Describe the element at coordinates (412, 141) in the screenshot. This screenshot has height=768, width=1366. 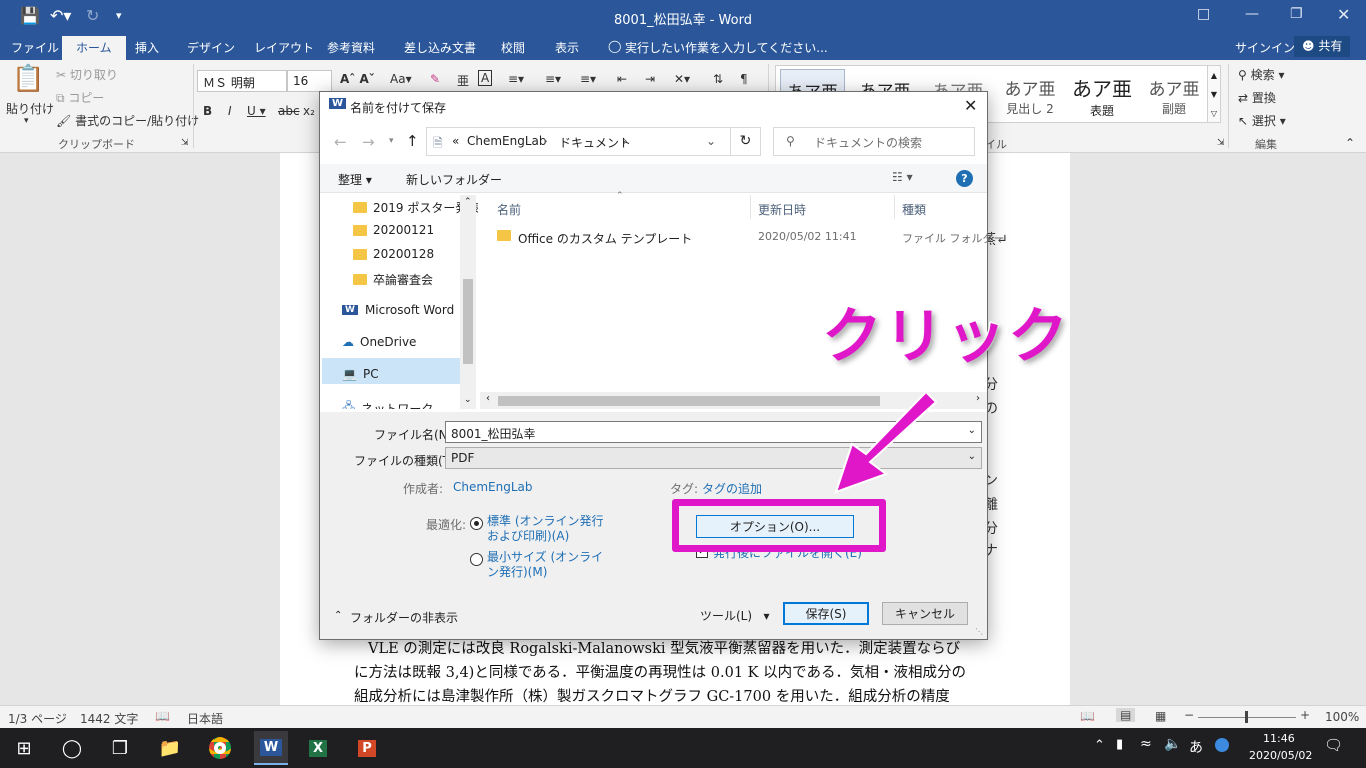
I see `up-arrow-icon: ↑` at that location.